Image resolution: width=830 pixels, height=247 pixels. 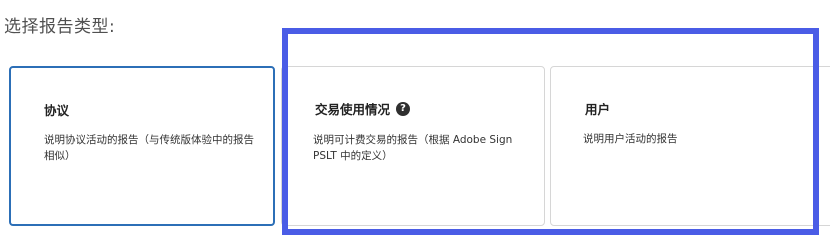 I want to click on card-title-text: 协议, so click(x=57, y=110).